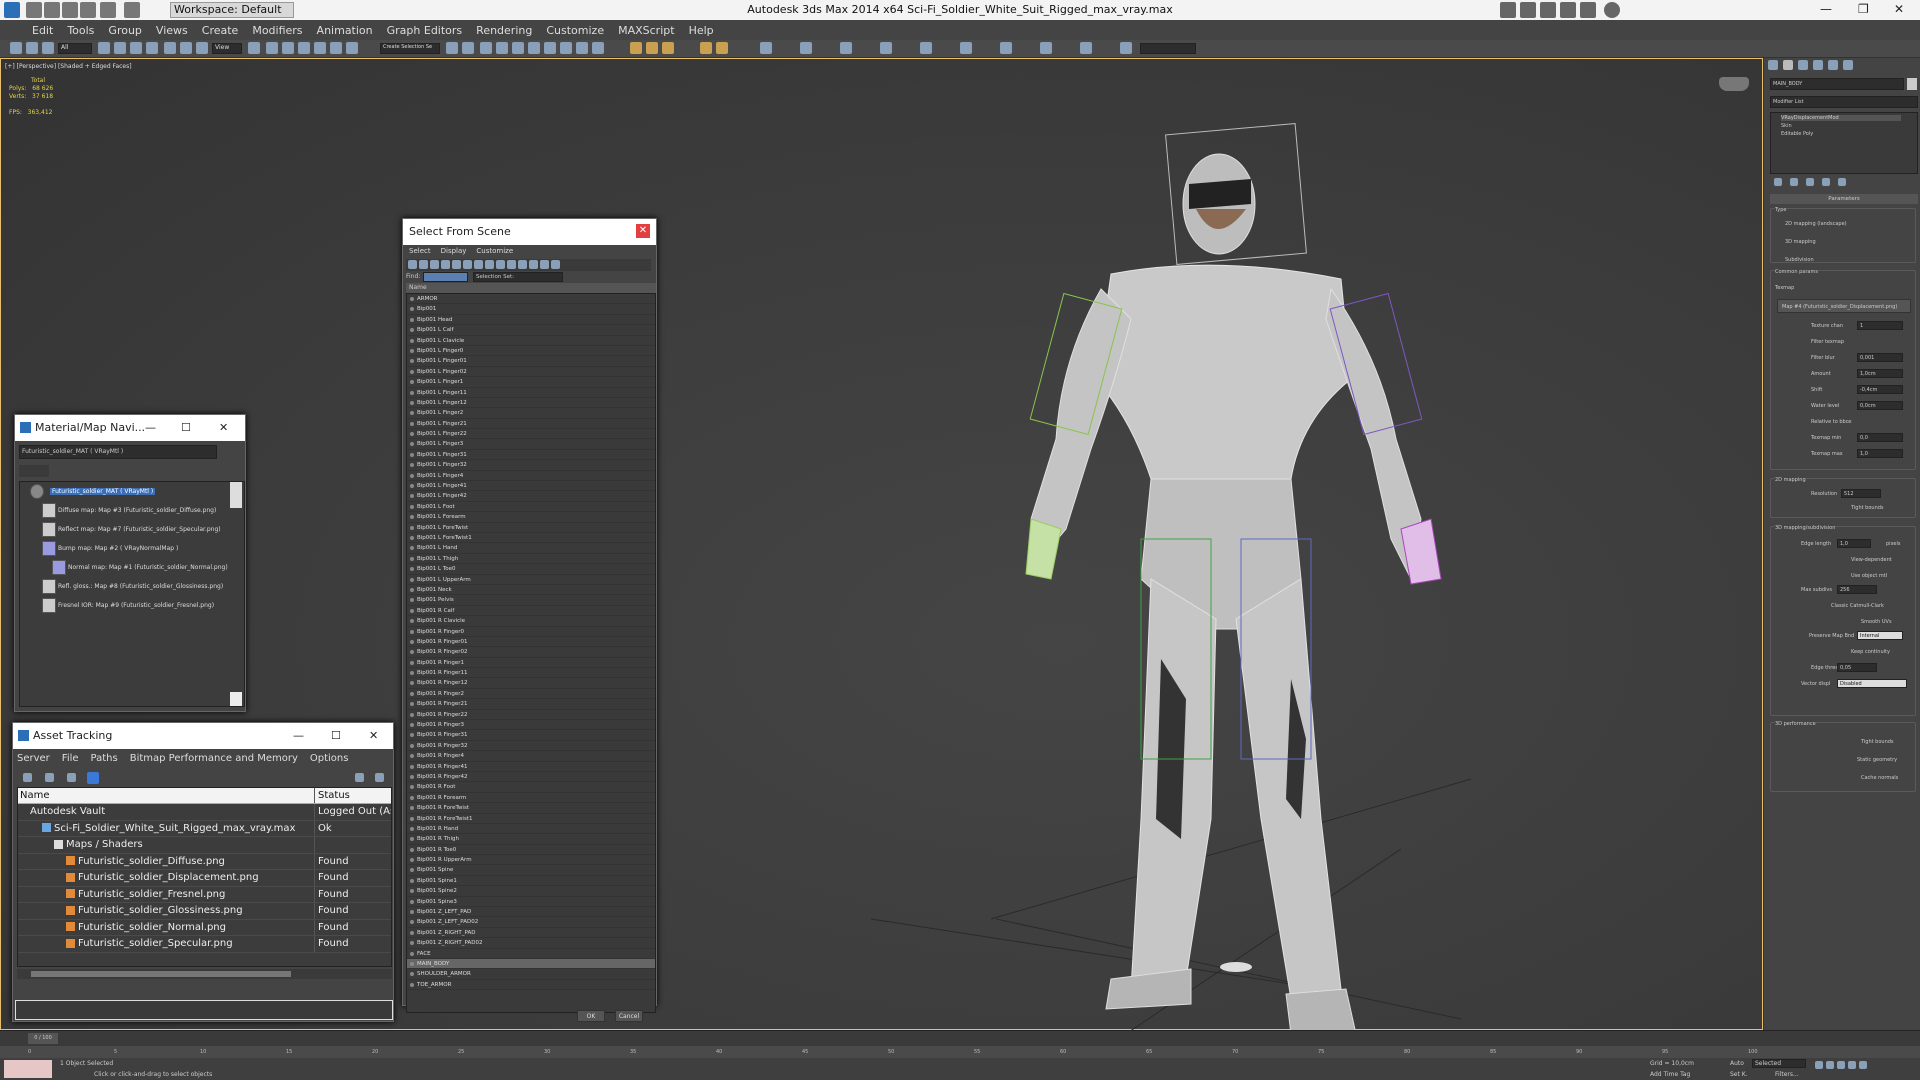  I want to click on resolution-spinner: 512, so click(1861, 493).